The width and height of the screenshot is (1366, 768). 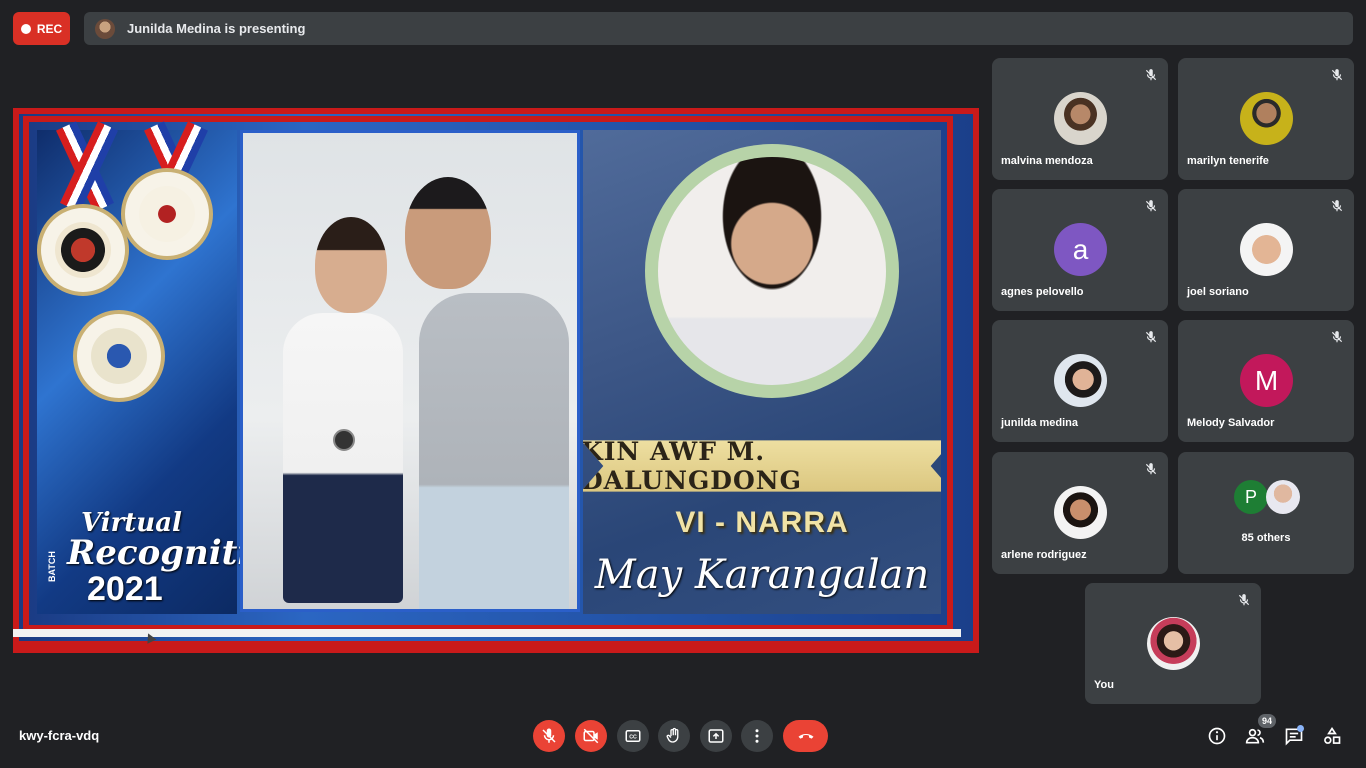 I want to click on participant-name: arlene rodriguez, so click(x=1044, y=555).